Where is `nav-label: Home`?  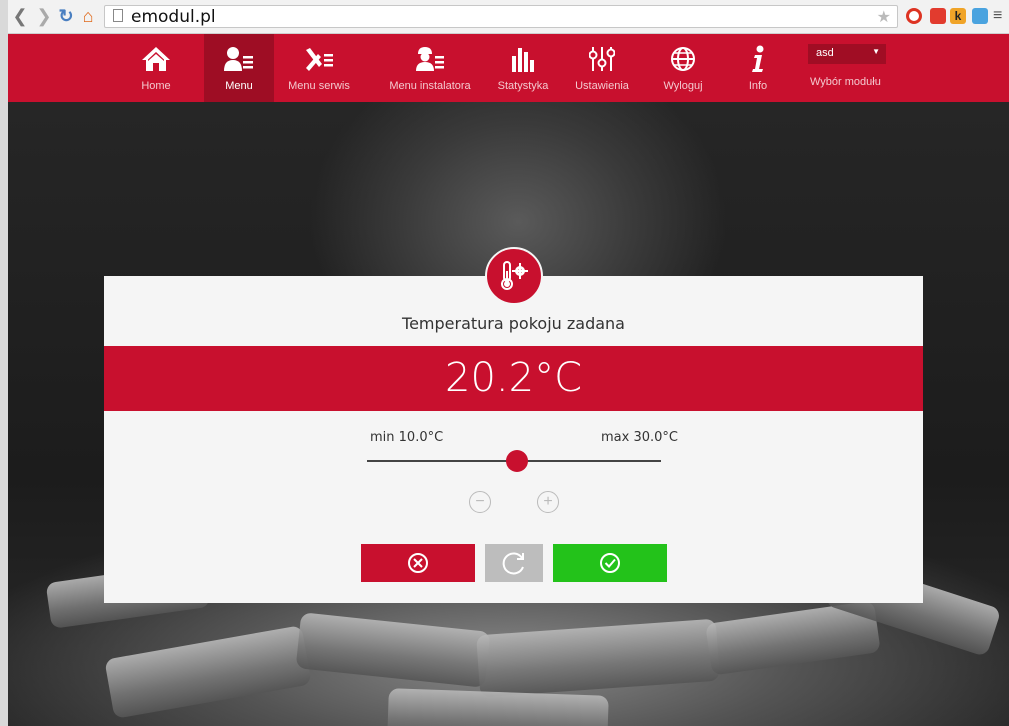
nav-label: Home is located at coordinates (156, 86).